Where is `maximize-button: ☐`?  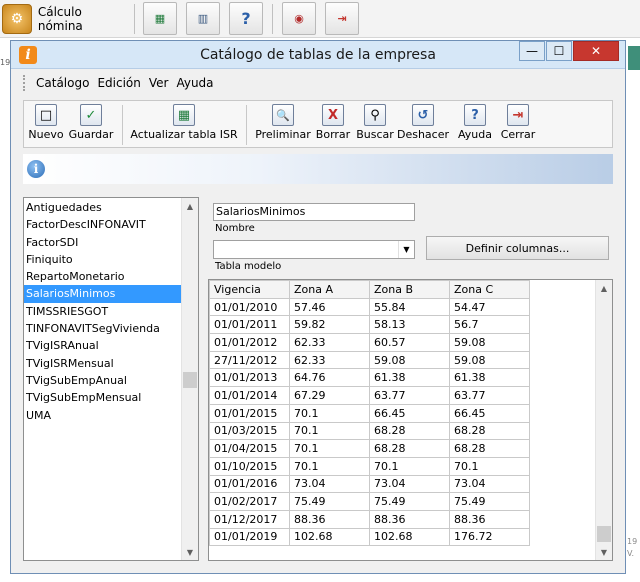
maximize-button: ☐ is located at coordinates (559, 51).